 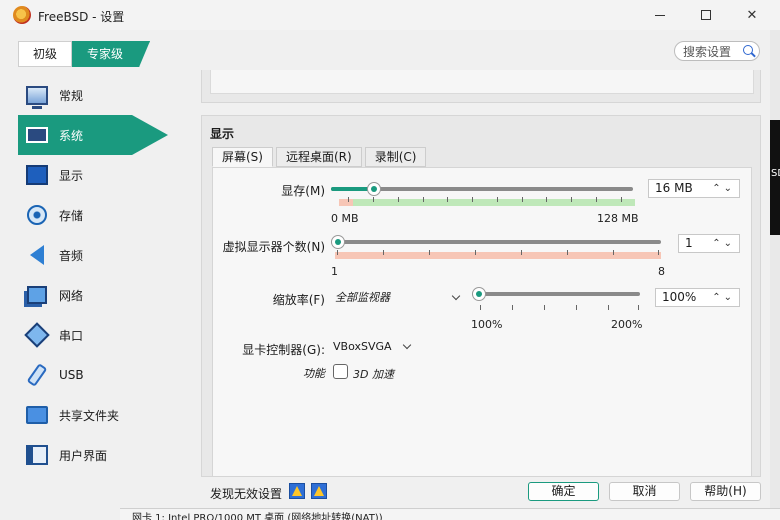 I want to click on cancel-button: 取消, so click(x=644, y=491).